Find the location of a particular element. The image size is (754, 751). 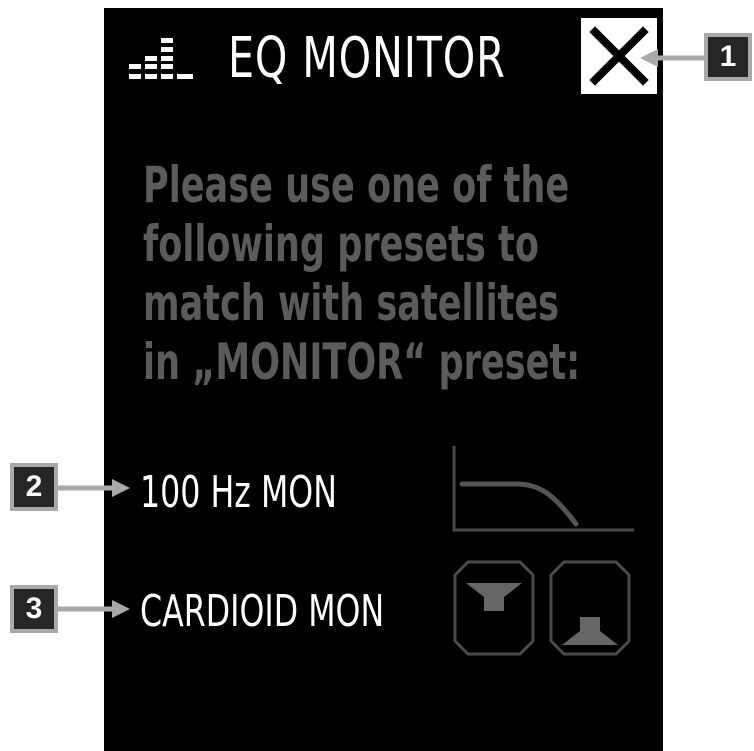

speaker-facing-down-icon is located at coordinates (494, 608).